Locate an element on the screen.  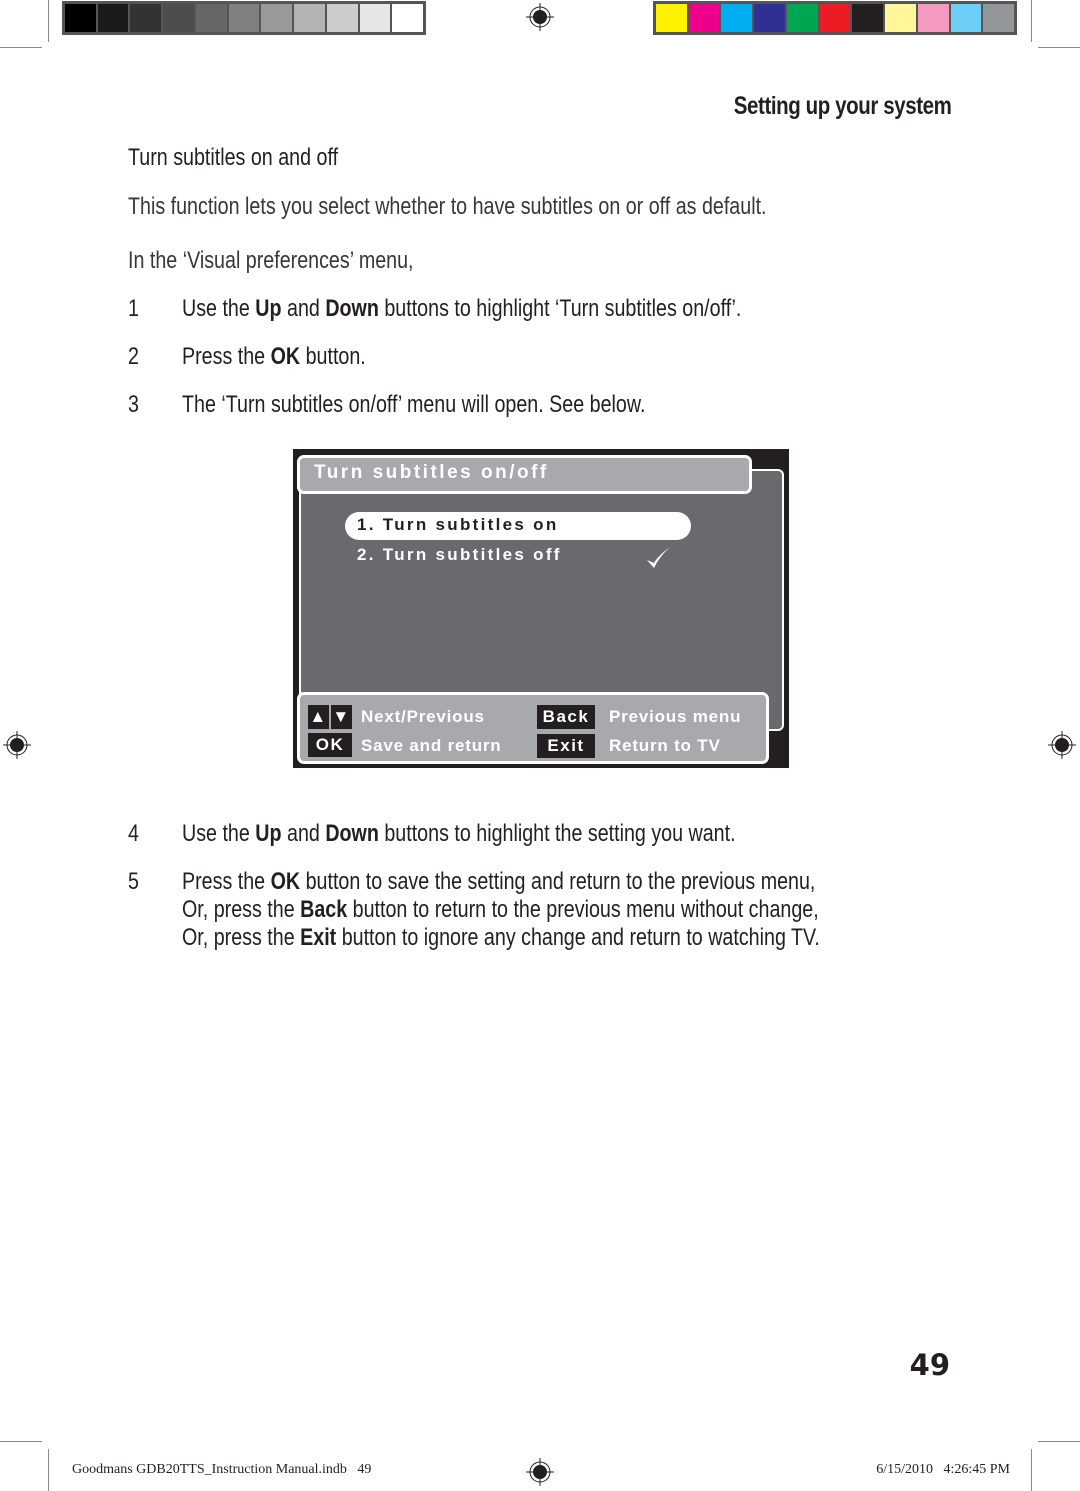
page-heading: Turn subtitles on and off is located at coordinates (233, 157).